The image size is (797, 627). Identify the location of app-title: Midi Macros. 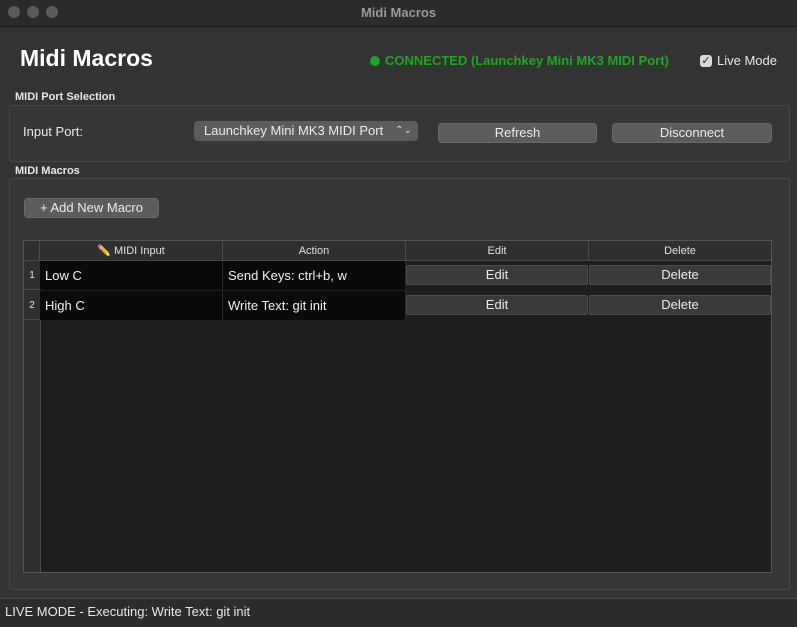
(86, 58).